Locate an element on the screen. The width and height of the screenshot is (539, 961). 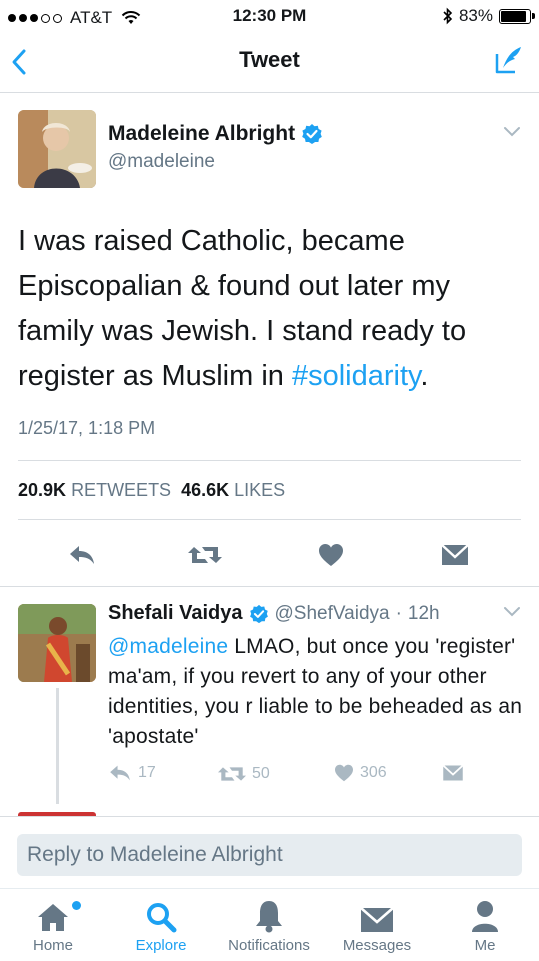
search-icon is located at coordinates (162, 918).